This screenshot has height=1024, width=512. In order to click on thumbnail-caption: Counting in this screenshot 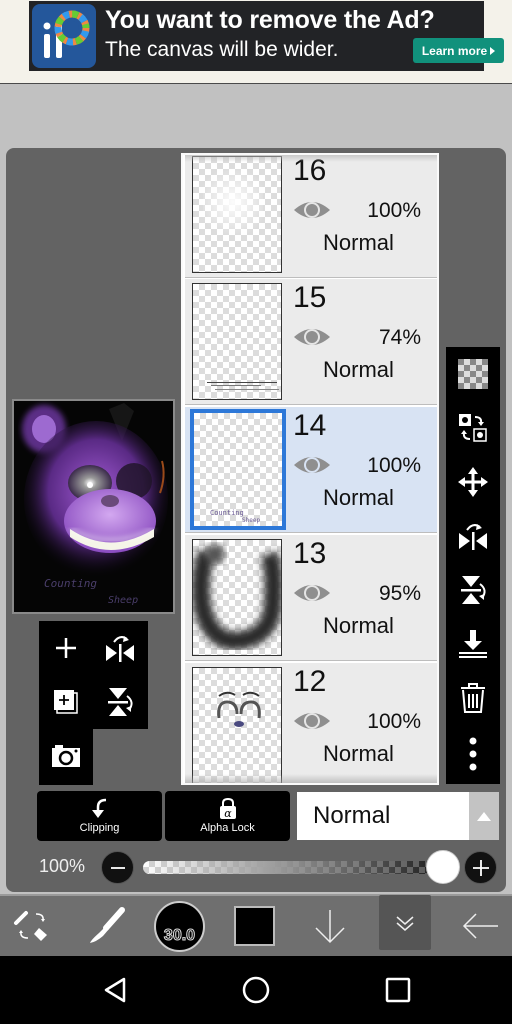, I will do `click(227, 513)`.